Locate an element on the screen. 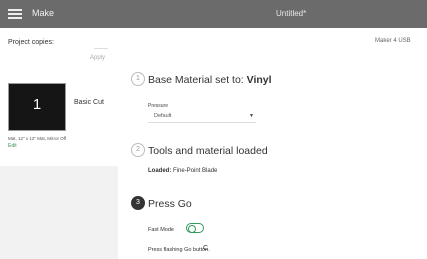 Image resolution: width=427 pixels, height=259 pixels. mat-name: Basic Cut is located at coordinates (89, 102).